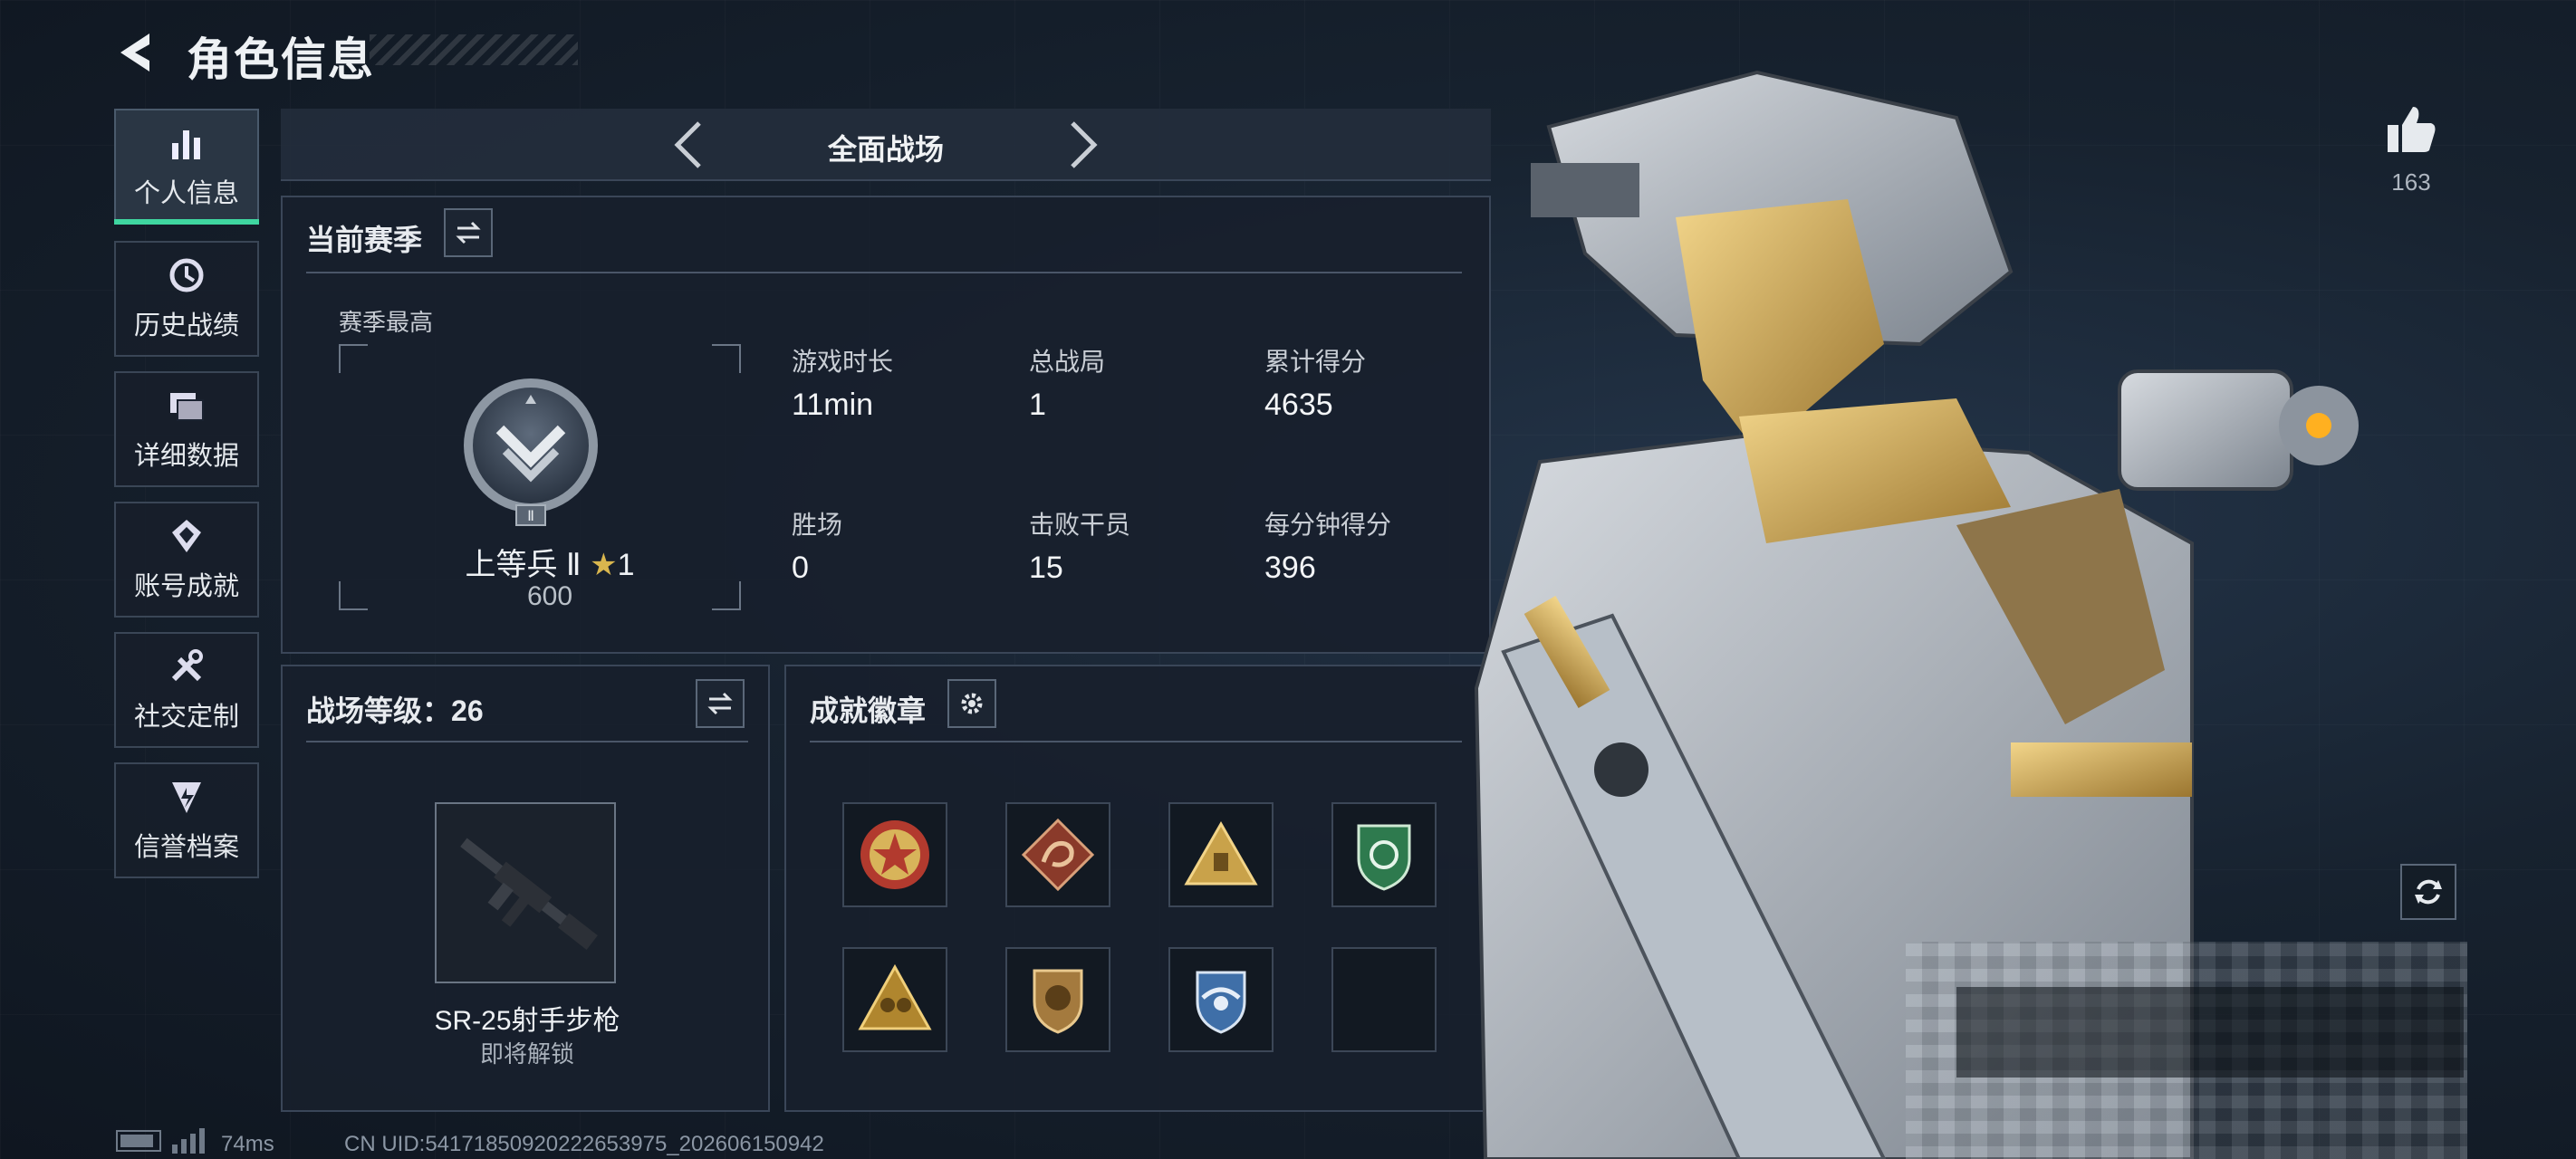  Describe the element at coordinates (247, 1144) in the screenshot. I see `ping-text: 74ms` at that location.